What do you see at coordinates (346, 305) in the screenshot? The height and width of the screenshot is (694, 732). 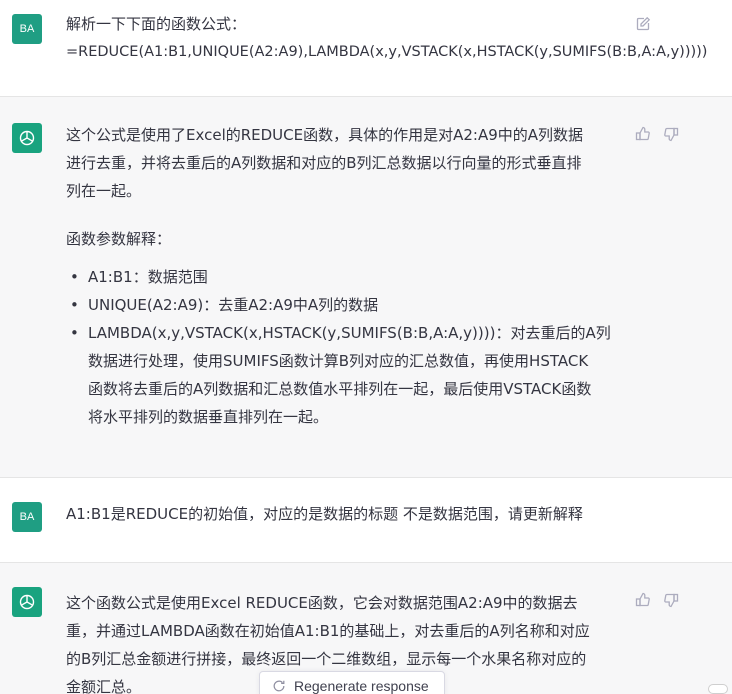 I see `list-item: UNIQUE(A2:A9)：去重A2:A9中A列的数据` at bounding box center [346, 305].